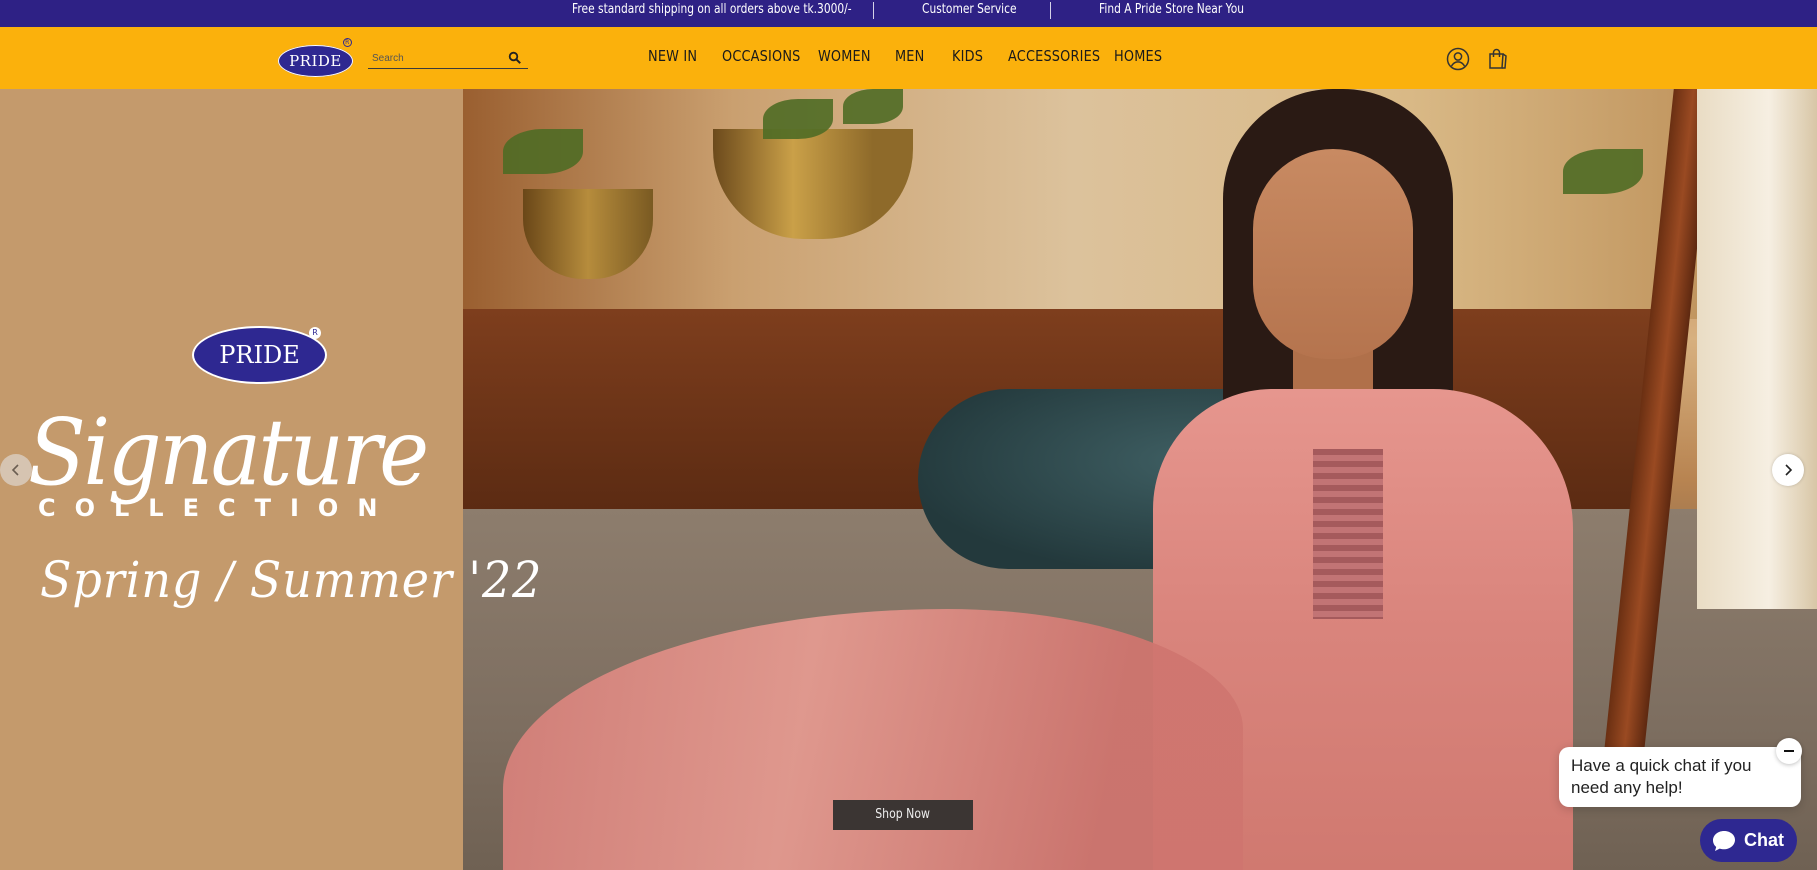 The height and width of the screenshot is (870, 1817). What do you see at coordinates (1757, 349) in the screenshot?
I see `curtain` at bounding box center [1757, 349].